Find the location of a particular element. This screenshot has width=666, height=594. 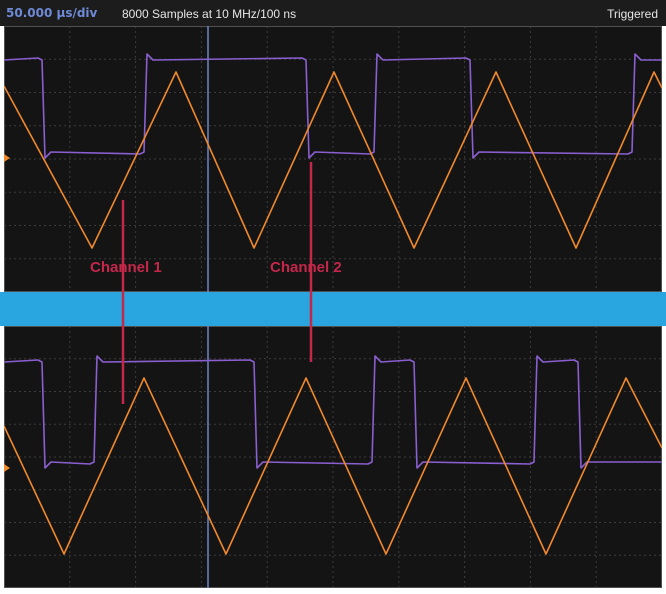

channel1-annotation-label: Channel 1 is located at coordinates (126, 267).